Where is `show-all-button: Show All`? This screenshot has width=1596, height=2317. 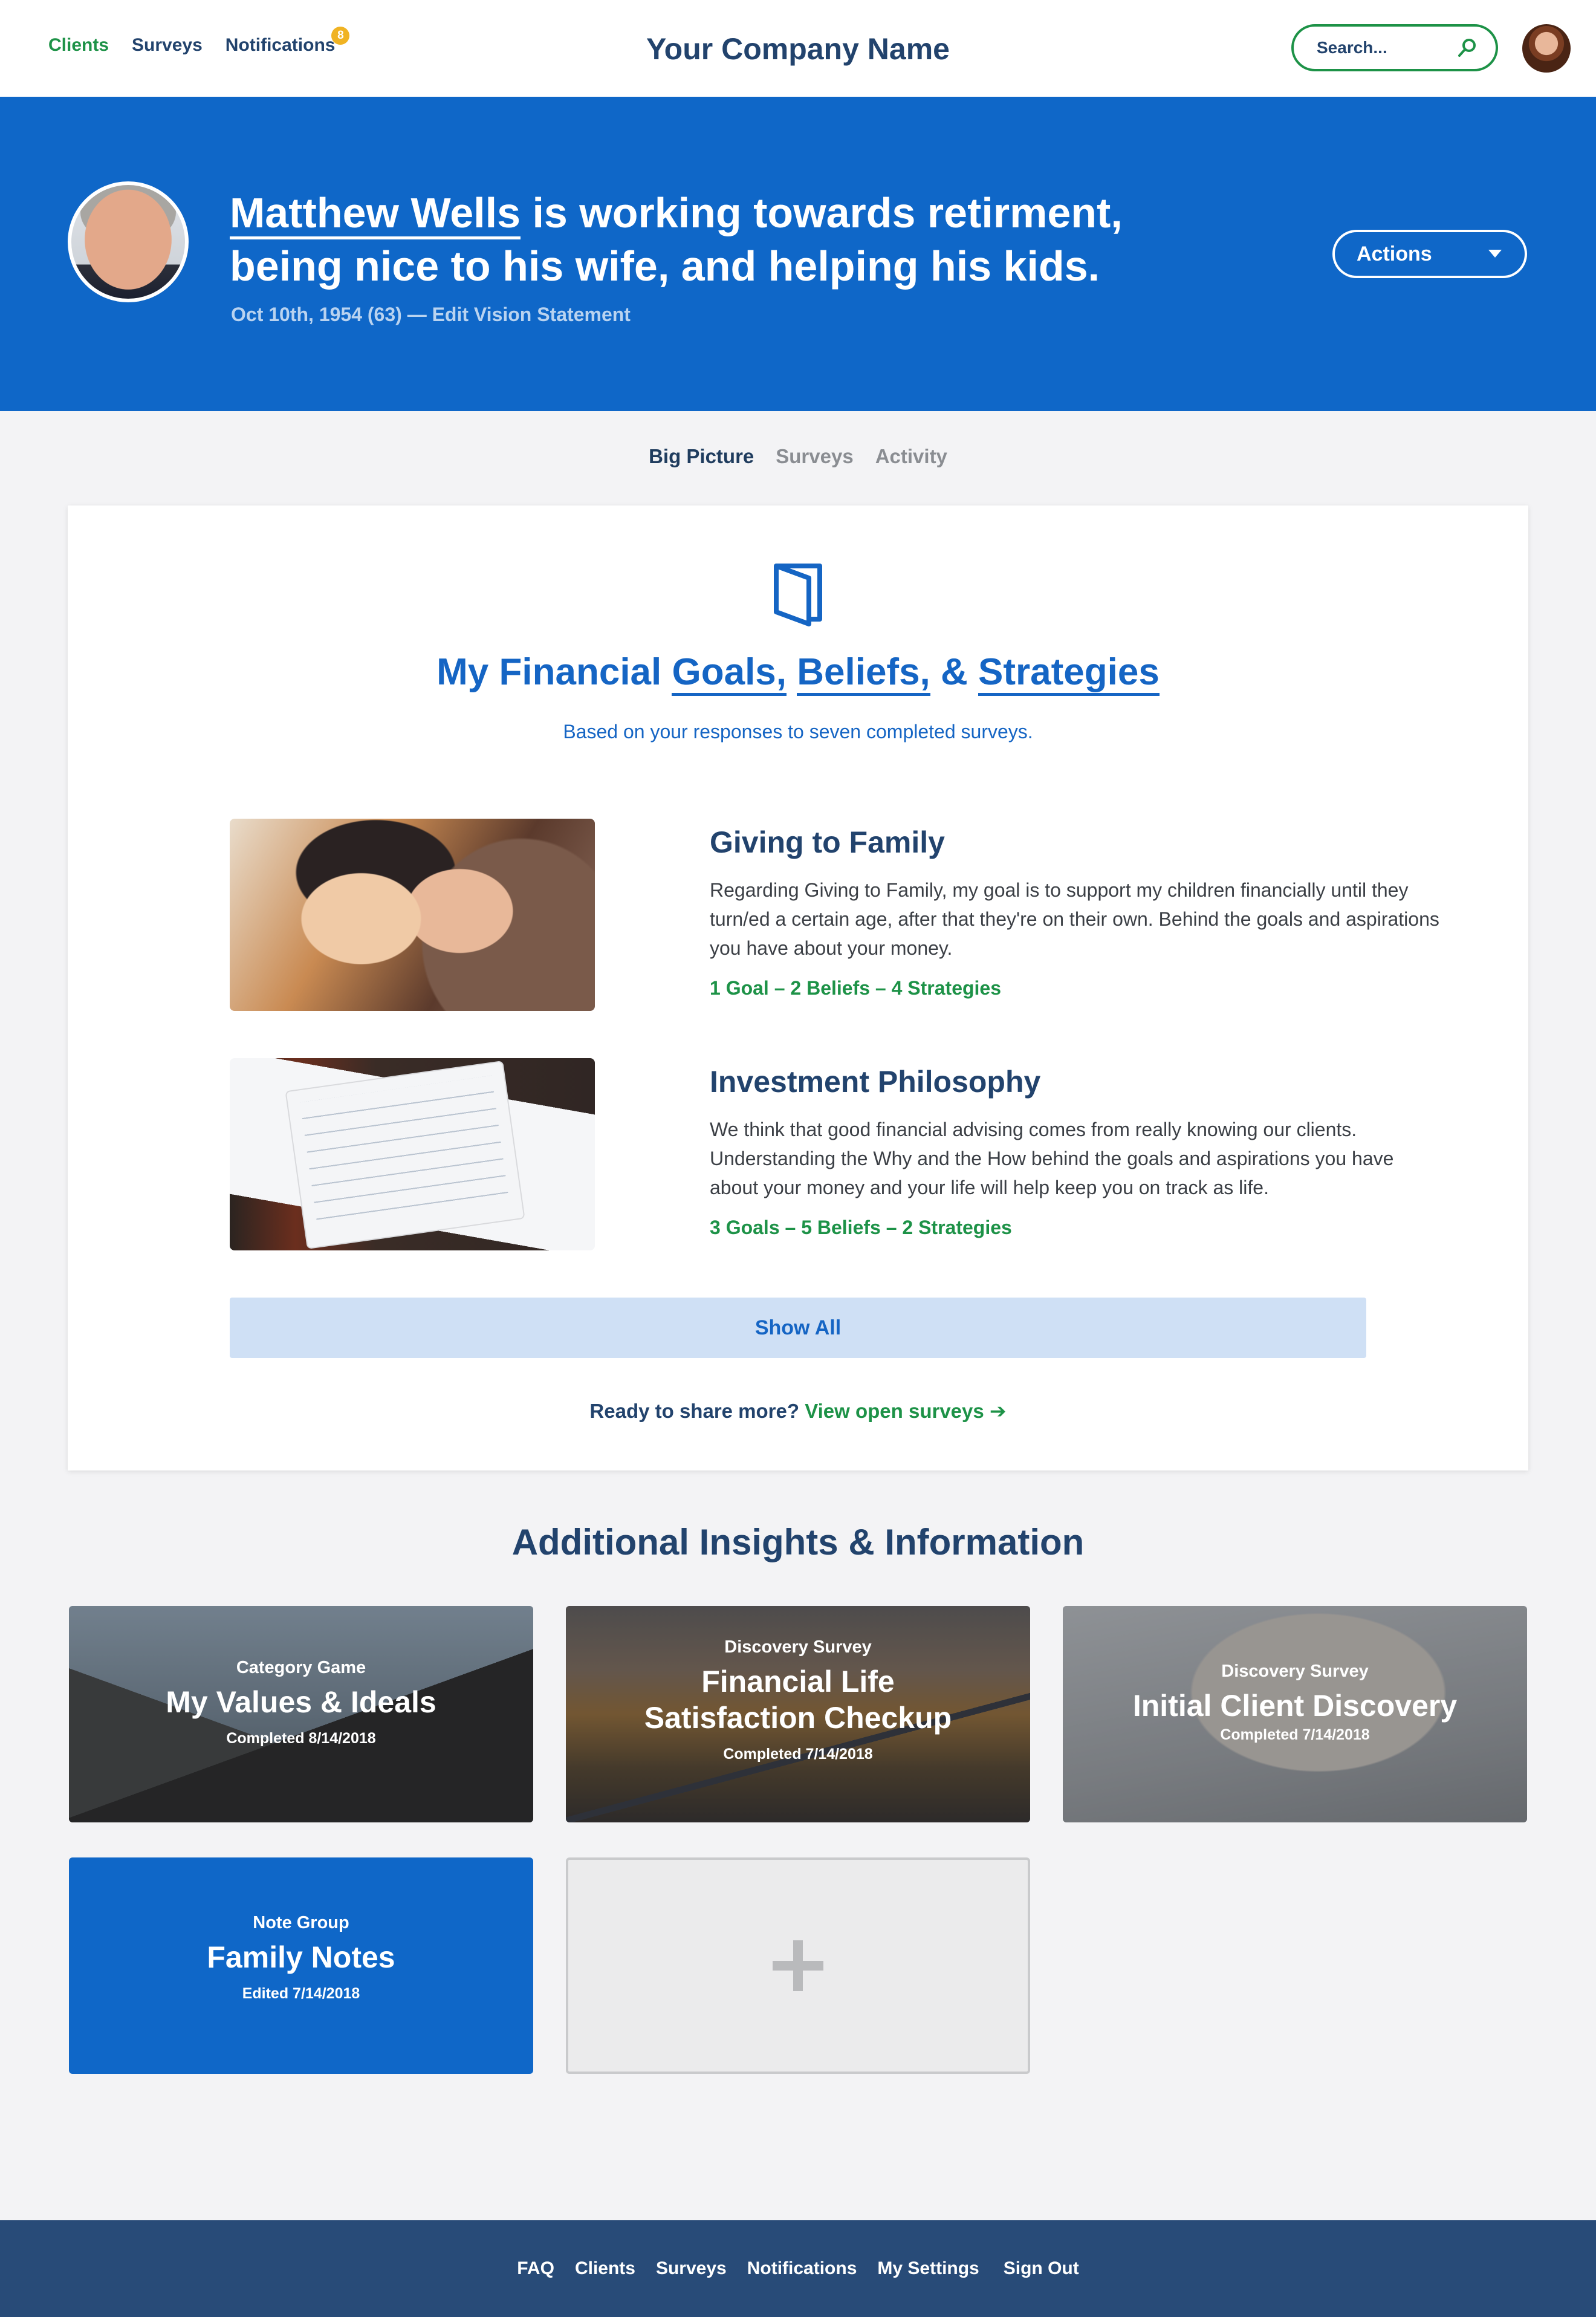
show-all-button: Show All is located at coordinates (798, 1328).